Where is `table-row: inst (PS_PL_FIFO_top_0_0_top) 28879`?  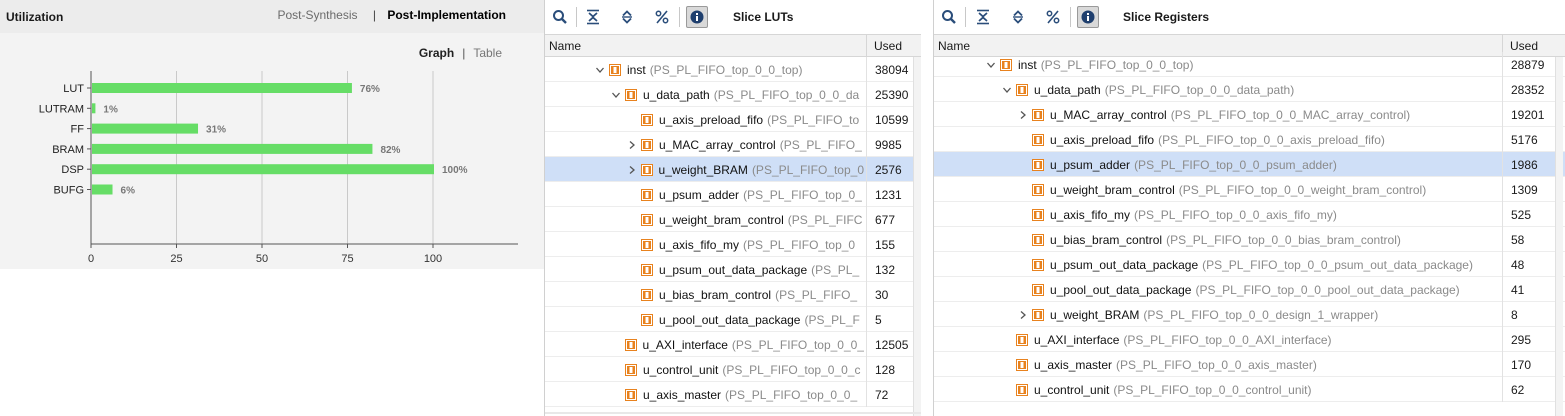
table-row: inst (PS_PL_FIFO_top_0_0_top) 28879 is located at coordinates (1249, 64).